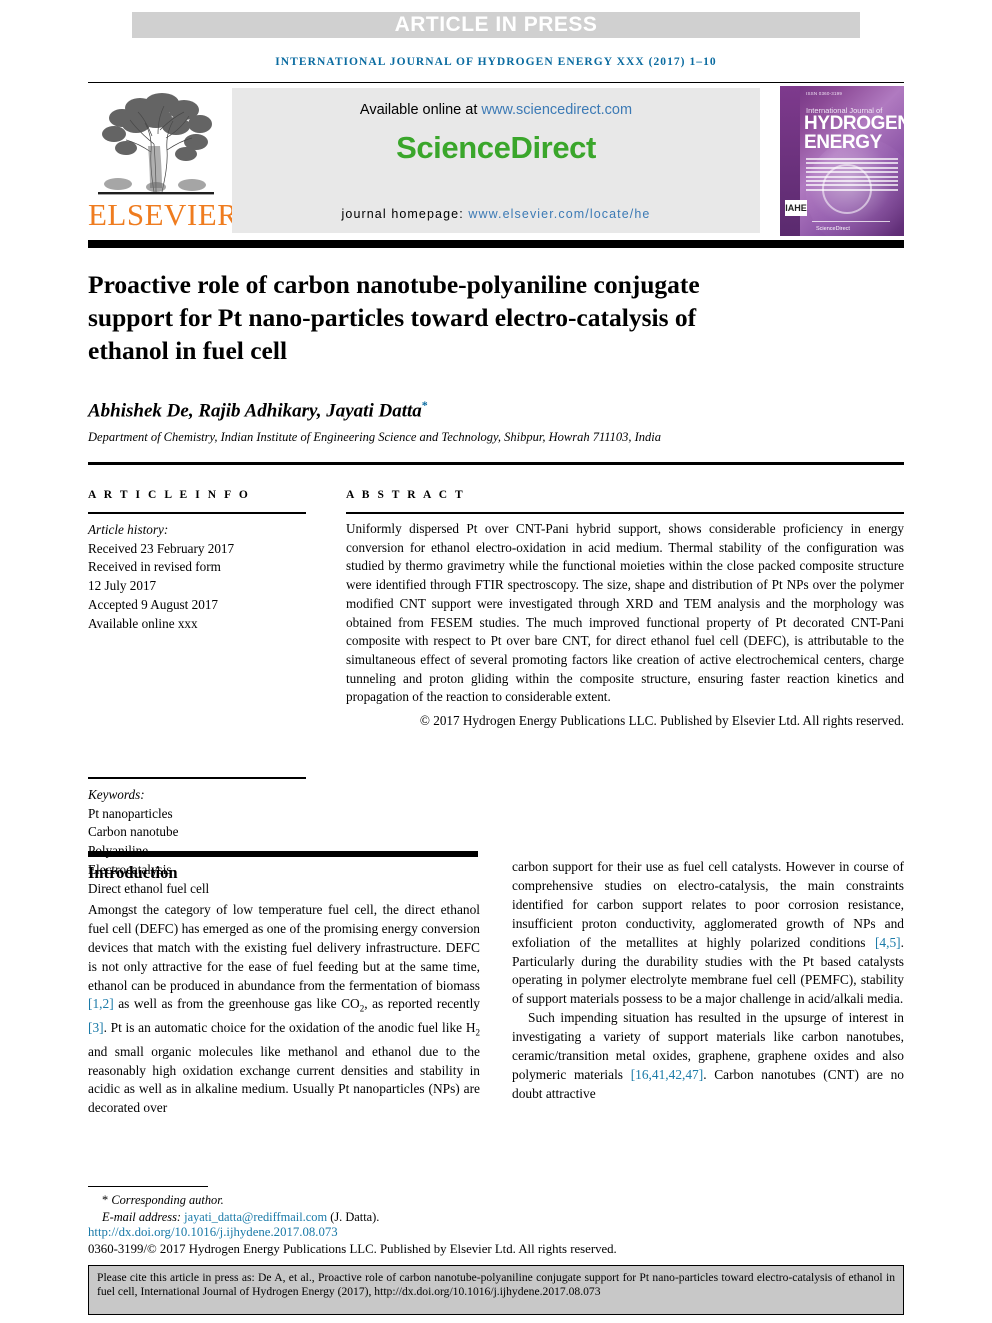 This screenshot has height=1323, width=992. What do you see at coordinates (420, 110) in the screenshot?
I see `available-online-label: Available online at` at bounding box center [420, 110].